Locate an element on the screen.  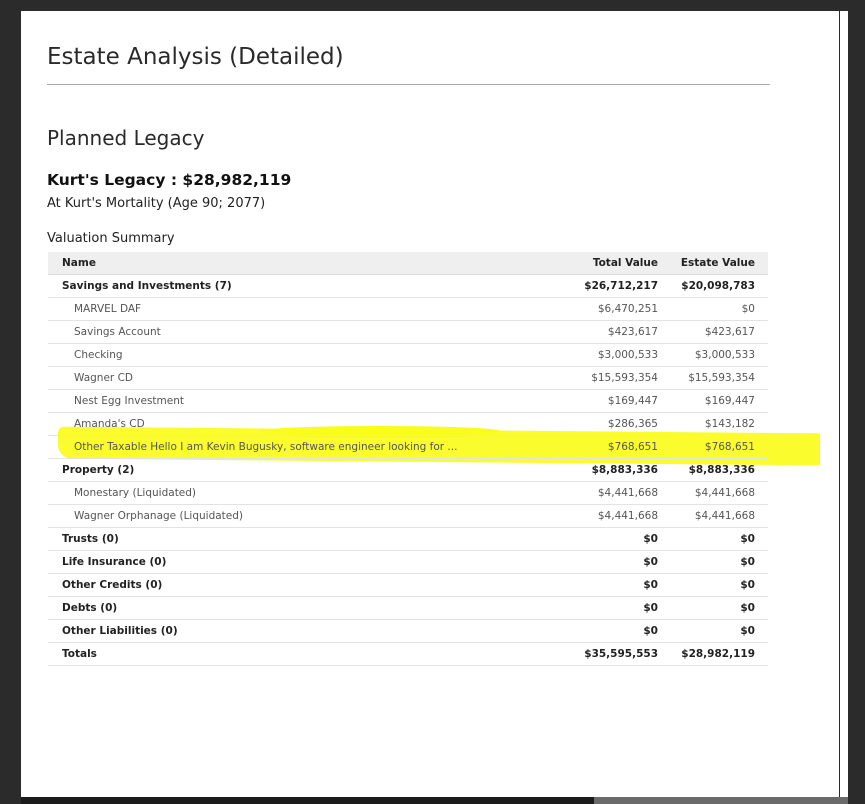
row-estate-value: $28,982,119 is located at coordinates (718, 654).